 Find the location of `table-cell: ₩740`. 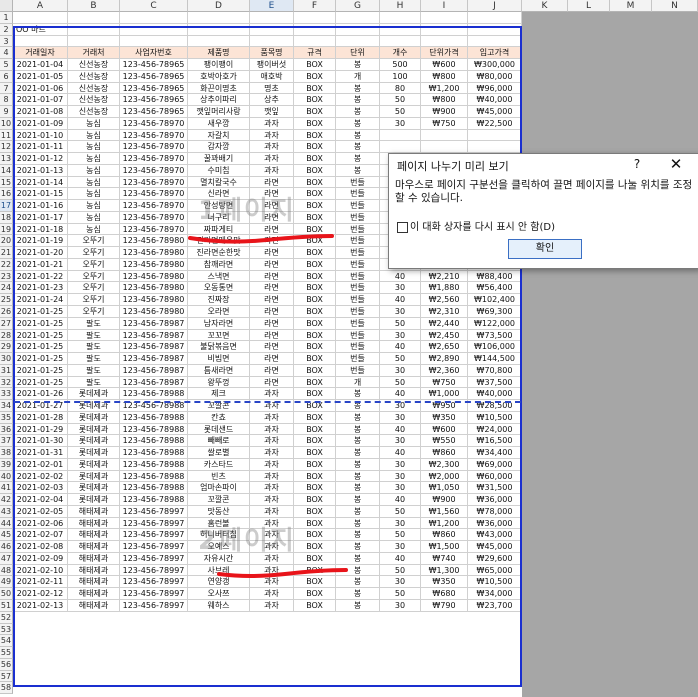

table-cell: ₩740 is located at coordinates (444, 558).